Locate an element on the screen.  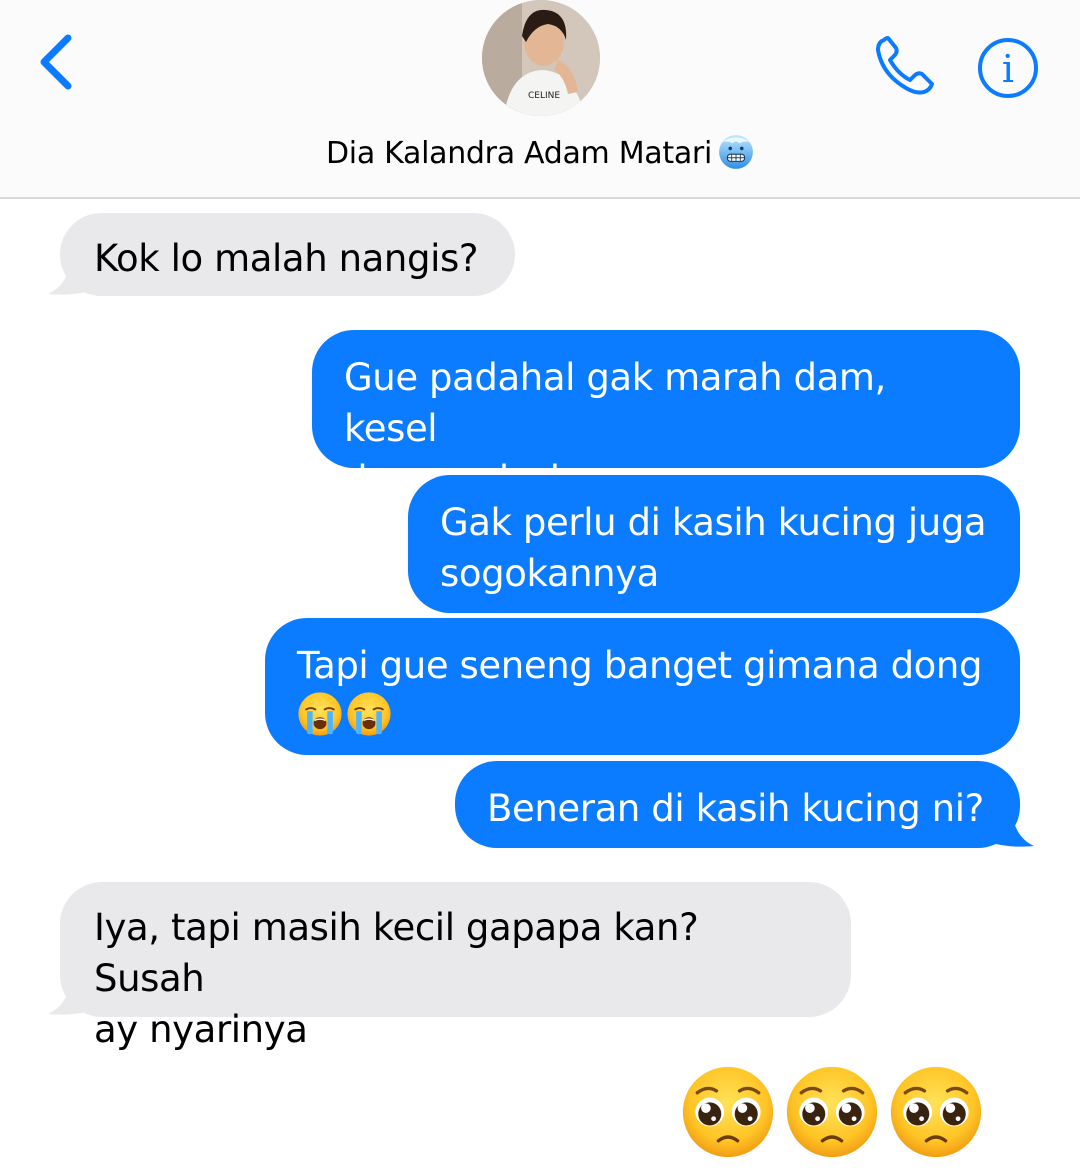
svg-text: i is located at coordinates (1008, 69).